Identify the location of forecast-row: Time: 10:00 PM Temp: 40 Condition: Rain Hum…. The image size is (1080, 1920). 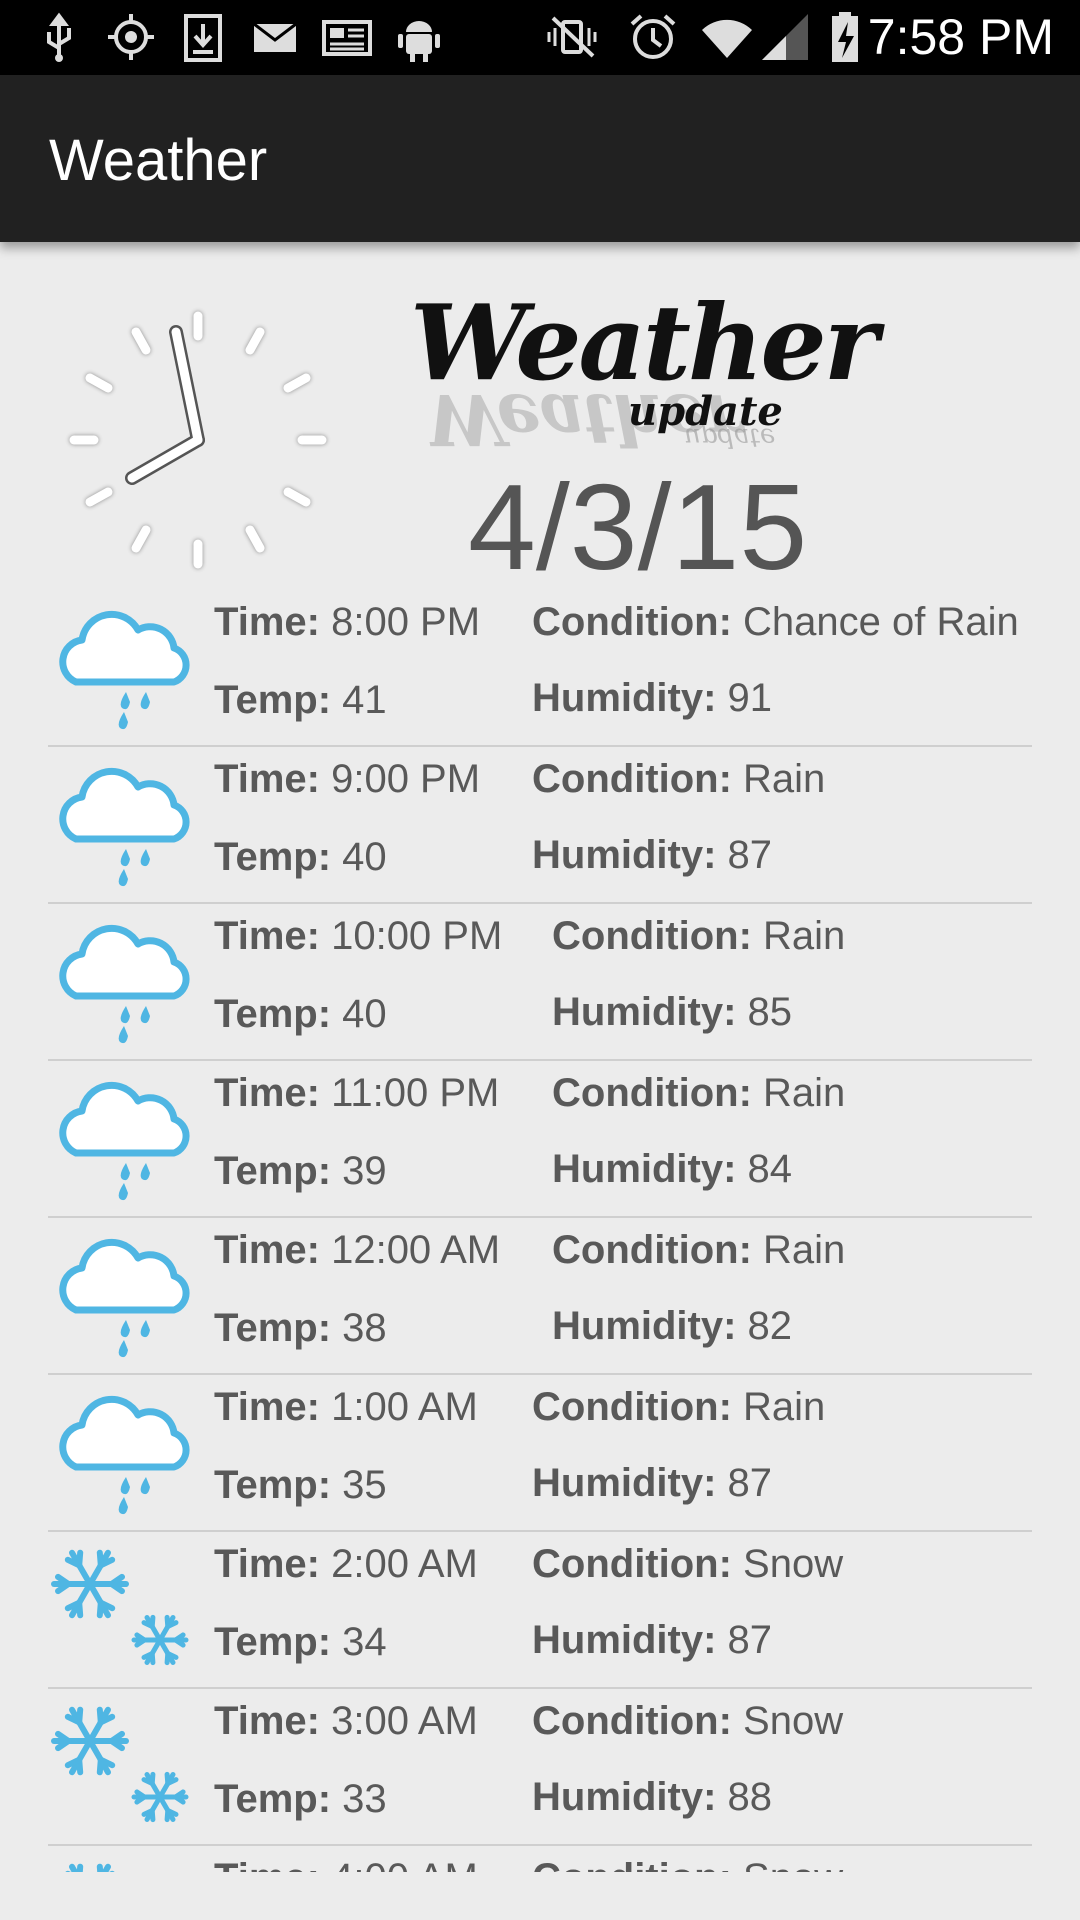
(540, 982).